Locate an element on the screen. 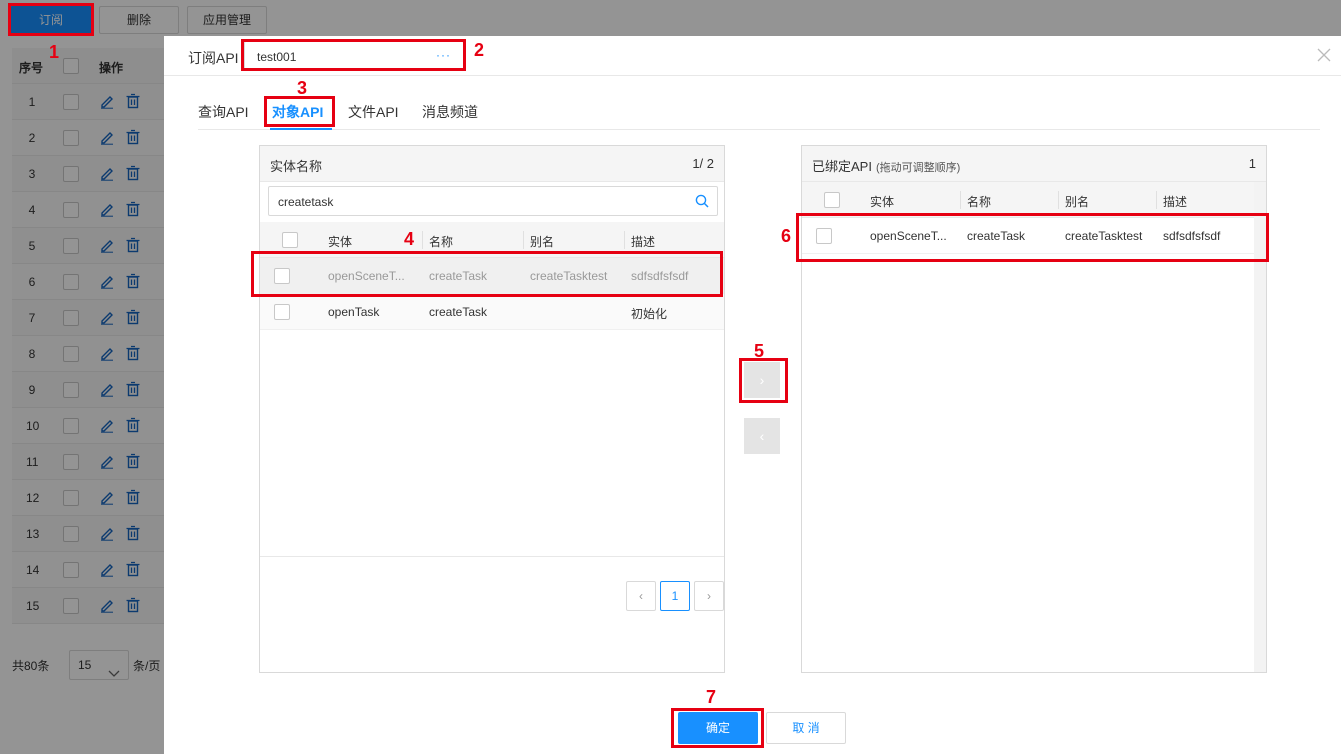 This screenshot has height=754, width=1341. entity-panel-count: 1/ 2 is located at coordinates (703, 163).